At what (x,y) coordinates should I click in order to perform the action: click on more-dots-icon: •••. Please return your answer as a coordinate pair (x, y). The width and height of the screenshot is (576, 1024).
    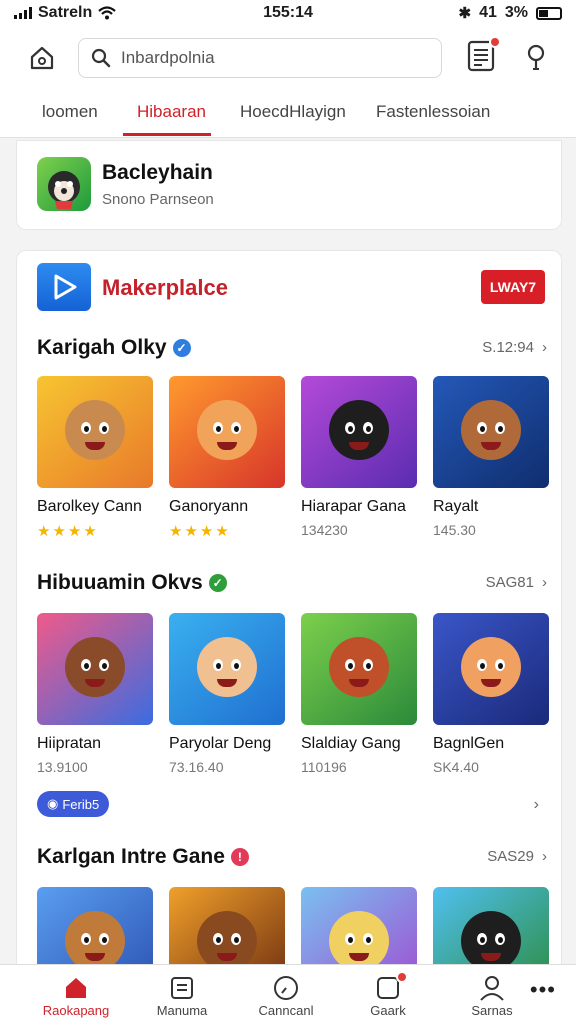
    Looking at the image, I should click on (542, 989).